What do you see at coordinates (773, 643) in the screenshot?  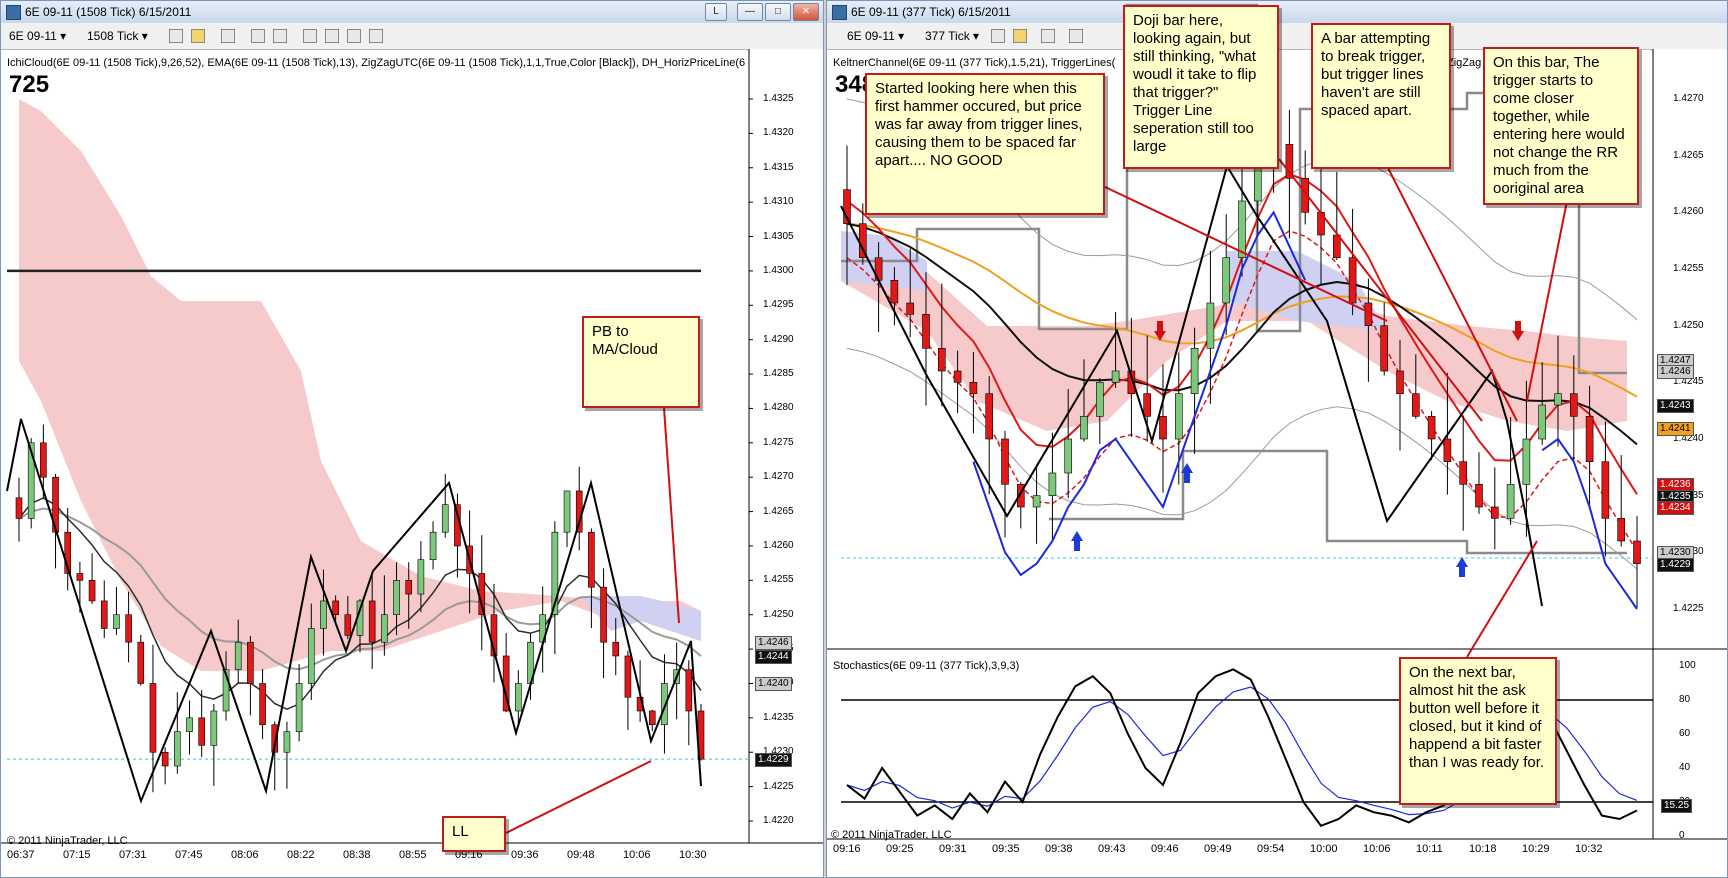 I see `left-price-label: 1.4246` at bounding box center [773, 643].